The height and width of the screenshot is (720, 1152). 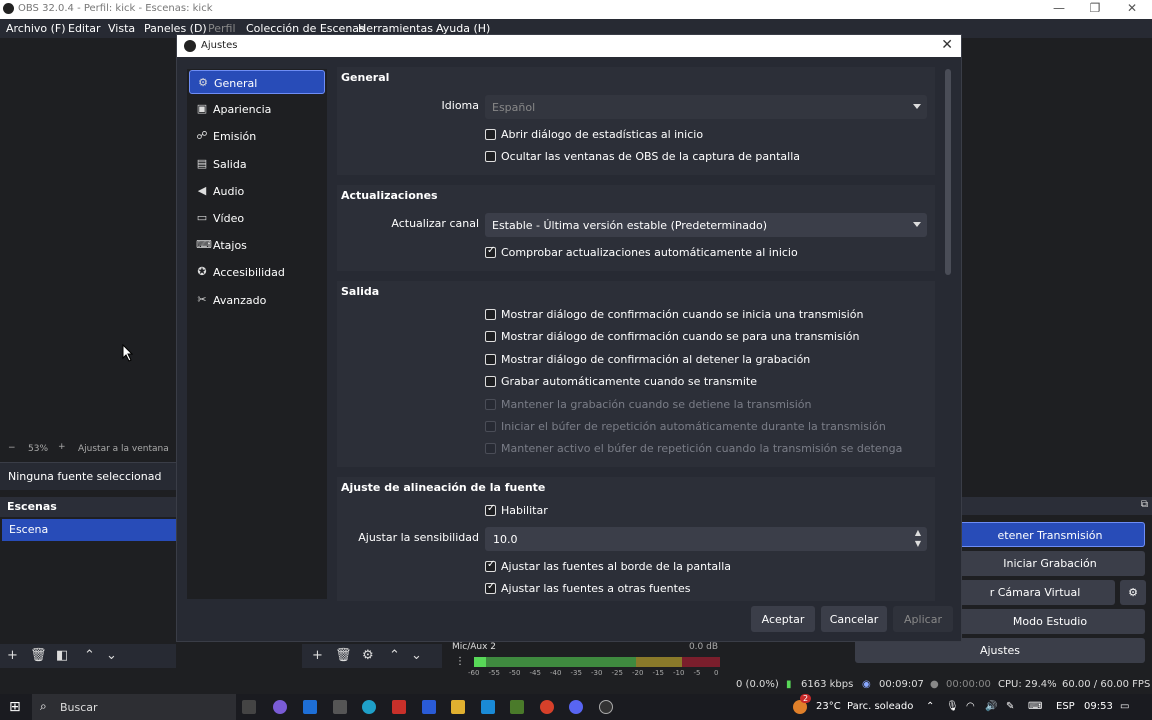 I want to click on zoom-level: 53%, so click(x=38, y=449).